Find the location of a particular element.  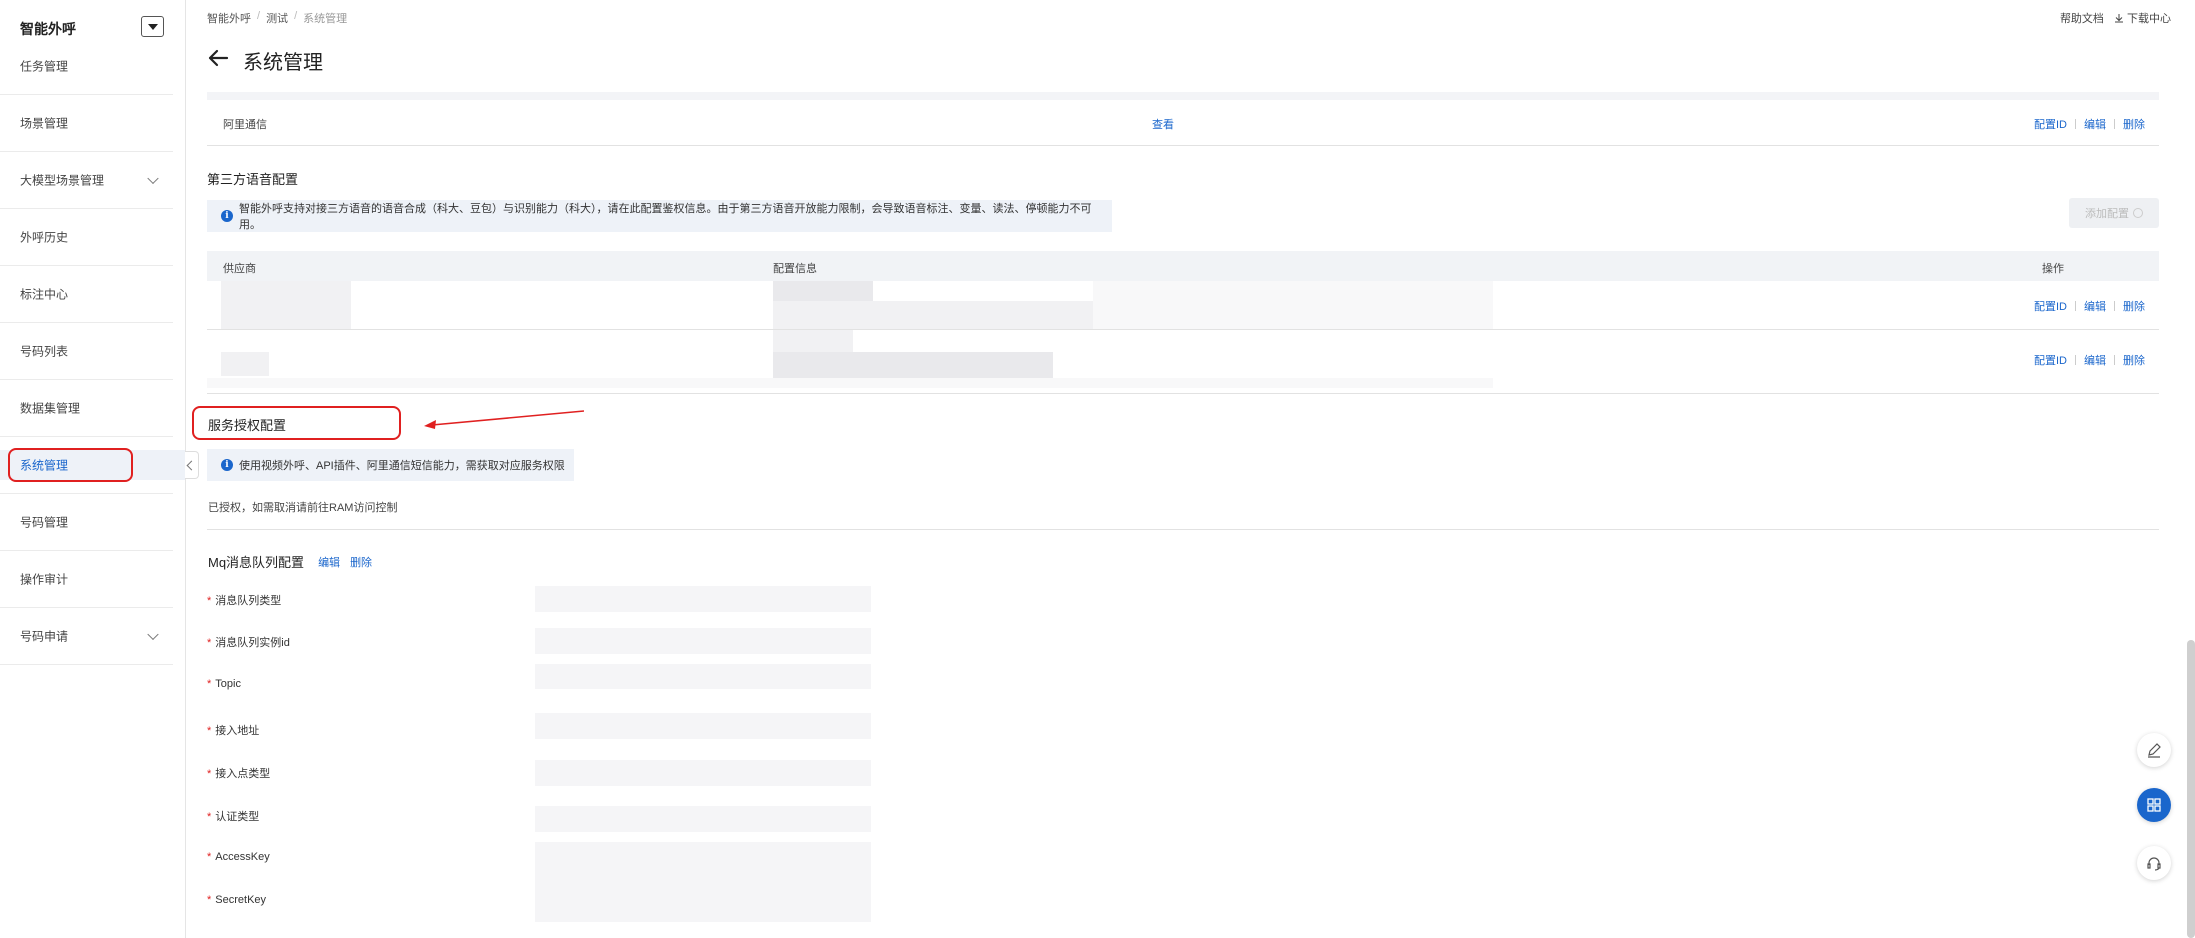

sidebar-item-label: 标注中心 is located at coordinates (44, 294).